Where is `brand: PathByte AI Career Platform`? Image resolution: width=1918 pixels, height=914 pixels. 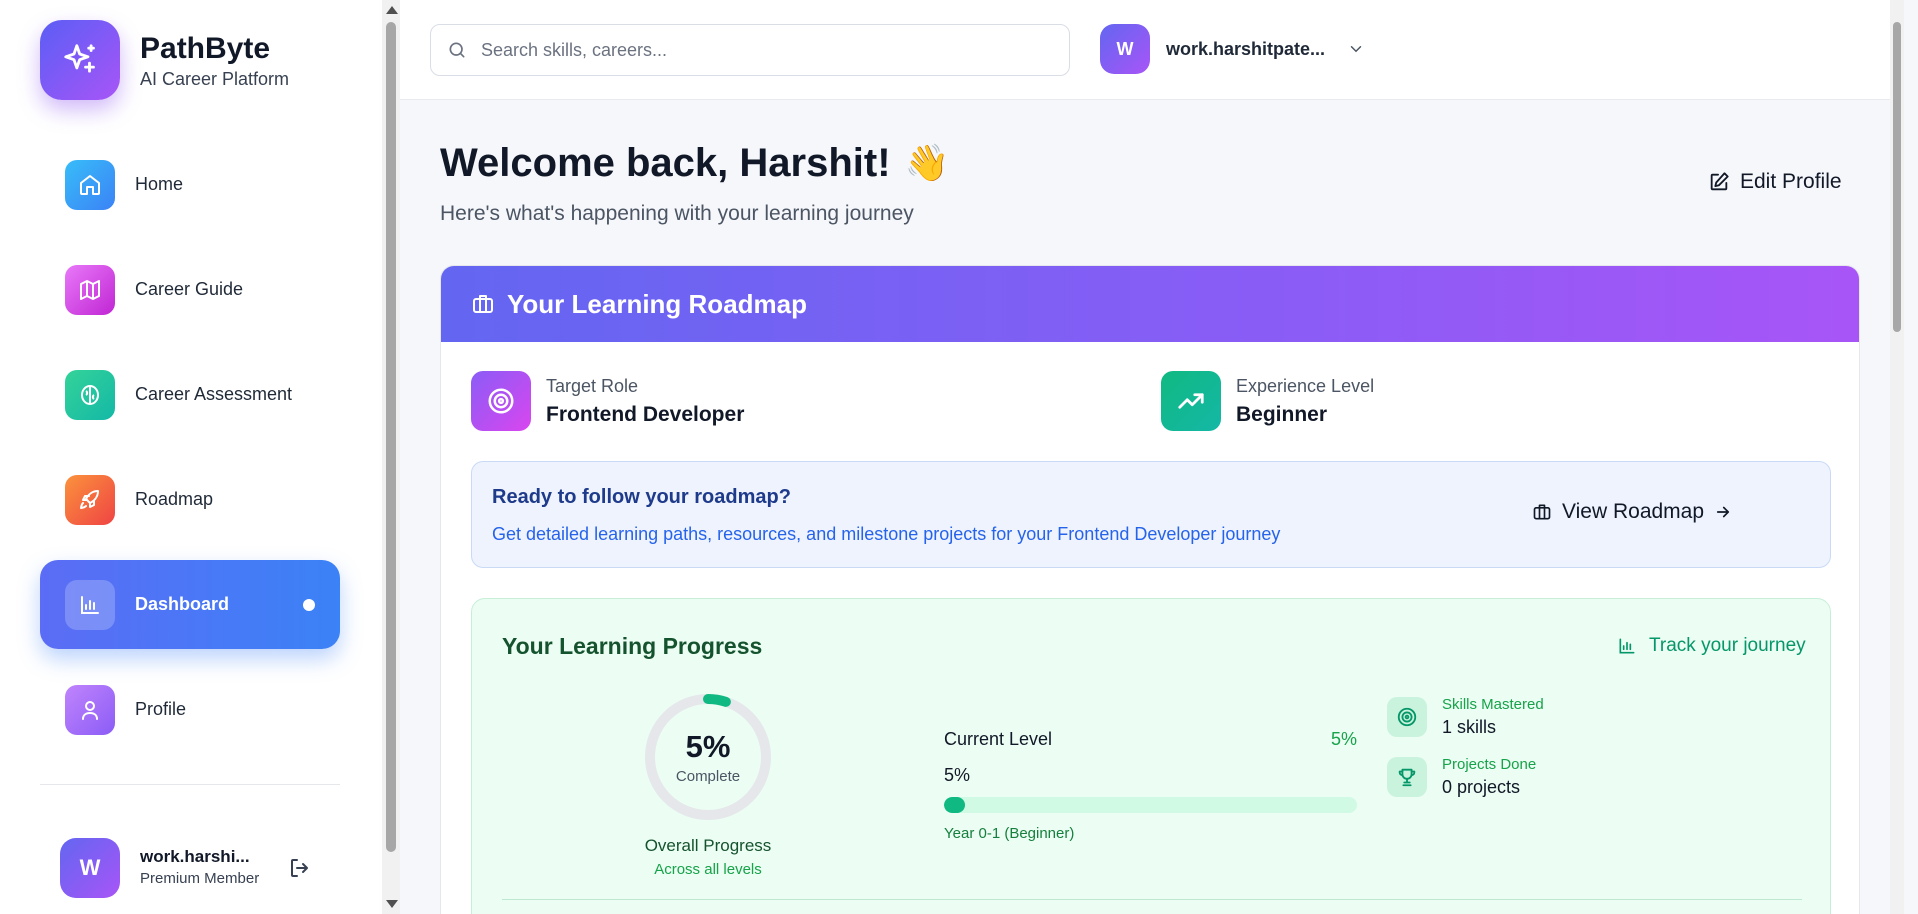
brand: PathByte AI Career Platform is located at coordinates (164, 60).